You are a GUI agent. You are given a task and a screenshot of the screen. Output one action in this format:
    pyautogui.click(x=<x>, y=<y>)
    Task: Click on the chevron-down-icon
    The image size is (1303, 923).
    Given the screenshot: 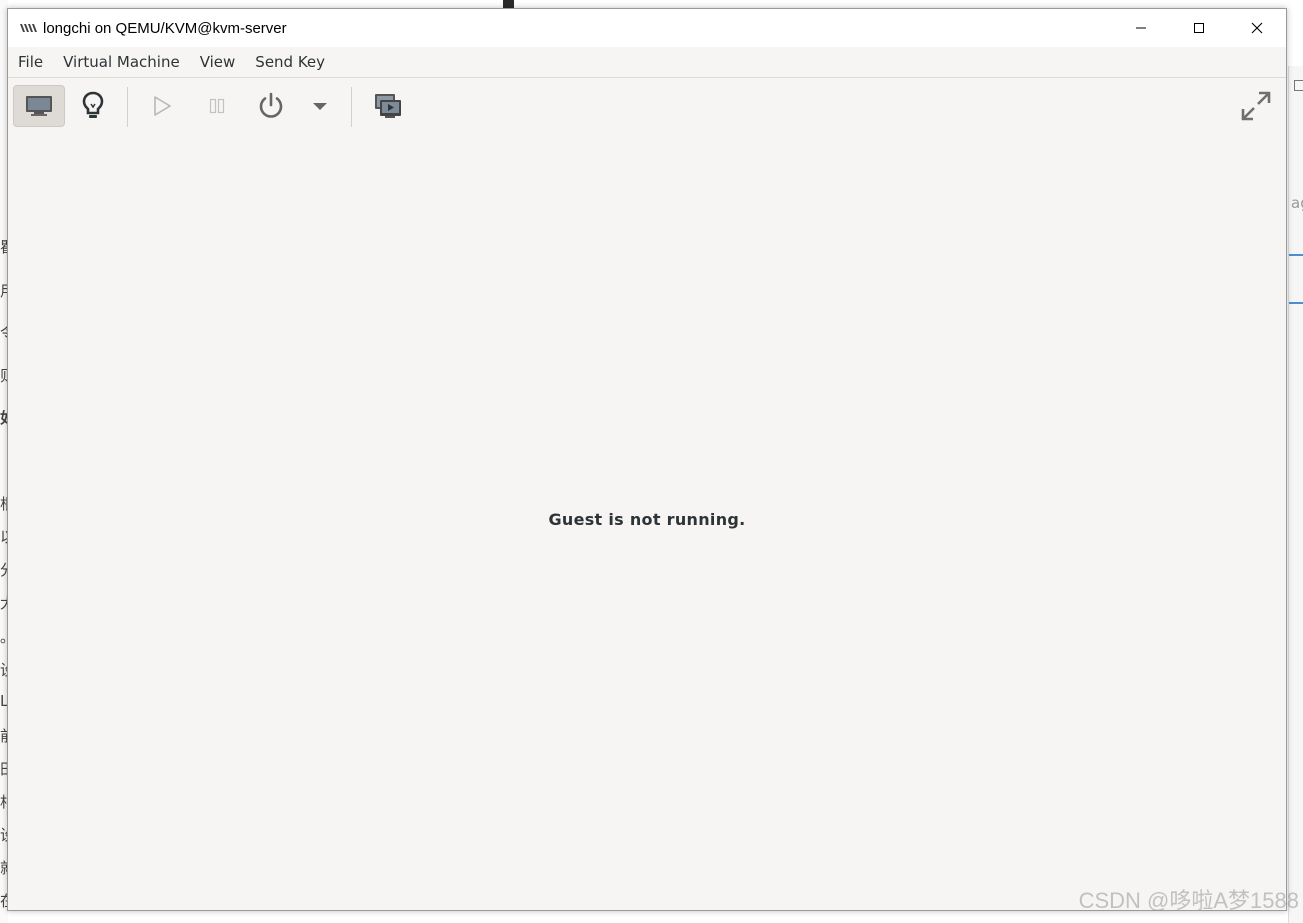 What is the action you would take?
    pyautogui.click(x=320, y=106)
    